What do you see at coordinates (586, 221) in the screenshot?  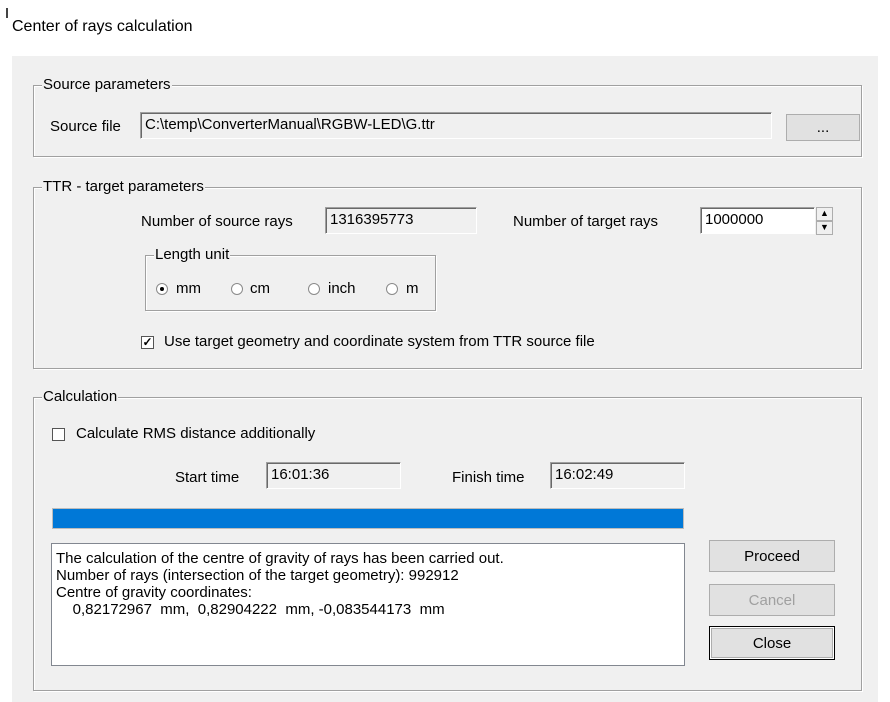 I see `target-rays-label: Number of target rays` at bounding box center [586, 221].